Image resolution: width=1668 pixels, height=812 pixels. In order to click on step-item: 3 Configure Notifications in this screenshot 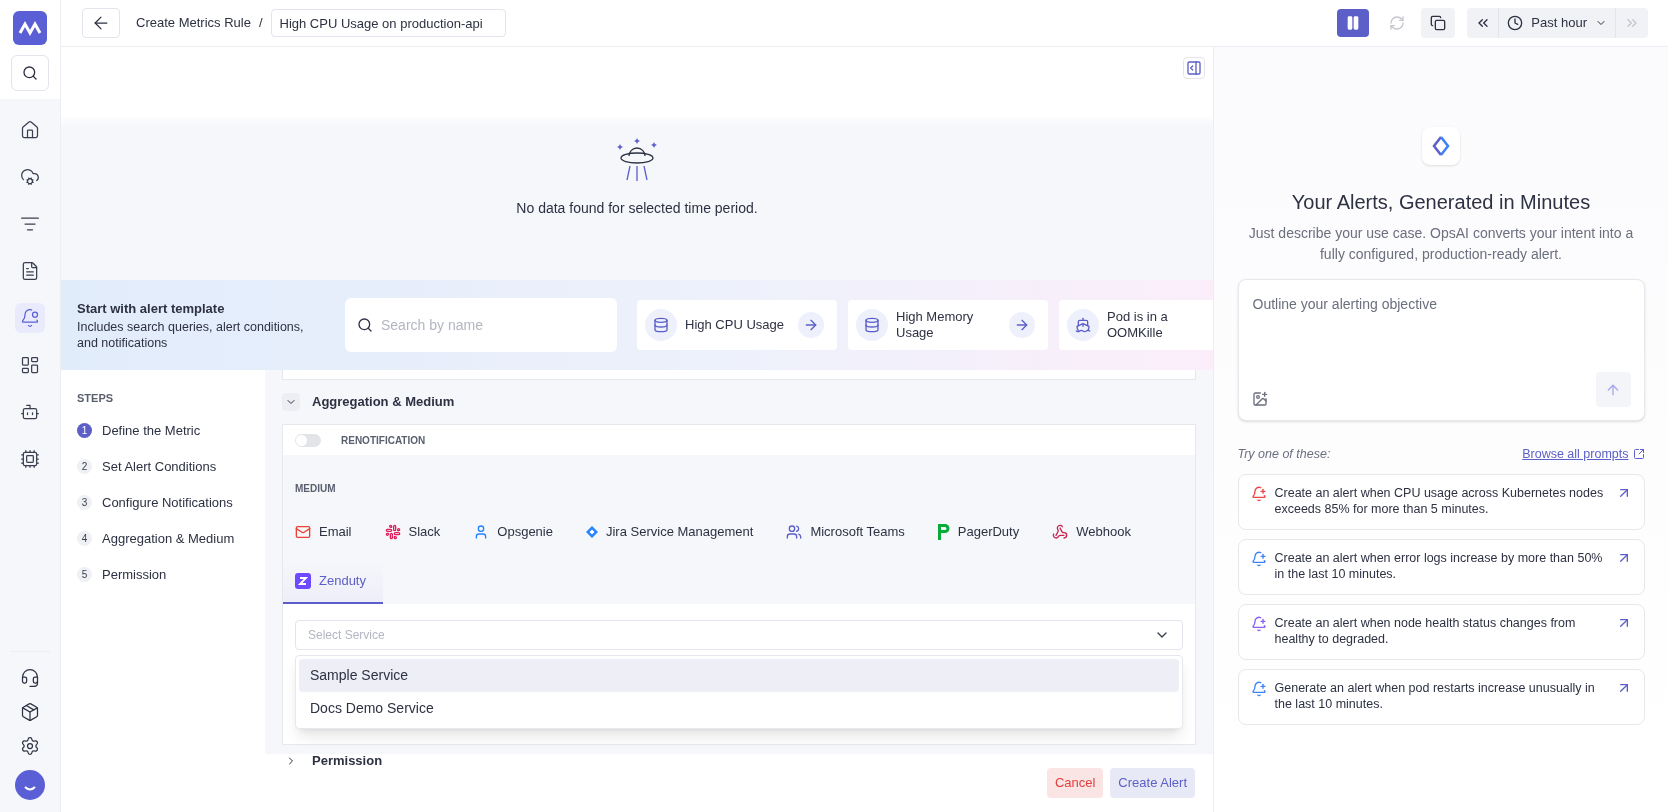, I will do `click(171, 502)`.